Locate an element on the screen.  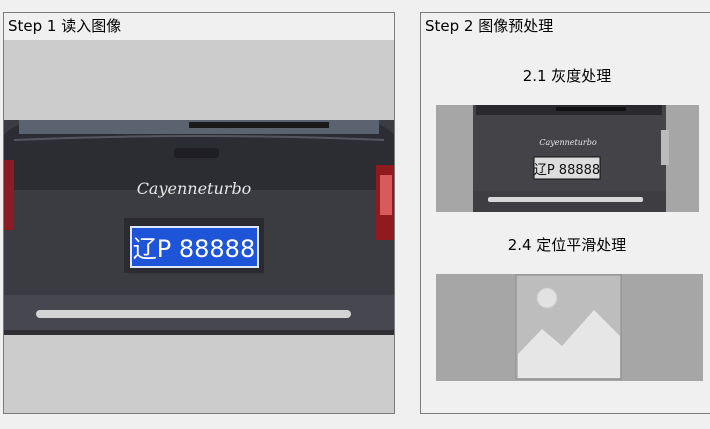
gray-badge-text: Cayenneturbo is located at coordinates (567, 142).